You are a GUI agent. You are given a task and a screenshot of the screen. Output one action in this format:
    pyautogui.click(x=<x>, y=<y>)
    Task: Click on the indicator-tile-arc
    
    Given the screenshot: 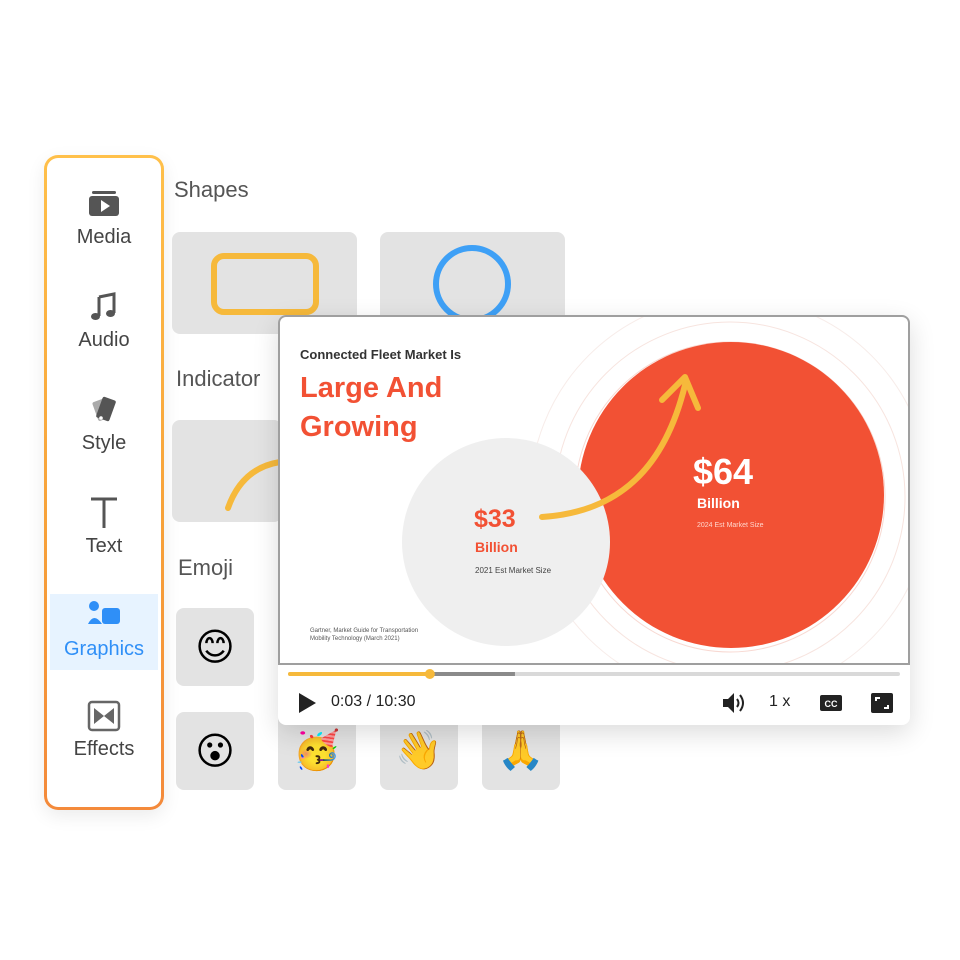 What is the action you would take?
    pyautogui.click(x=227, y=471)
    